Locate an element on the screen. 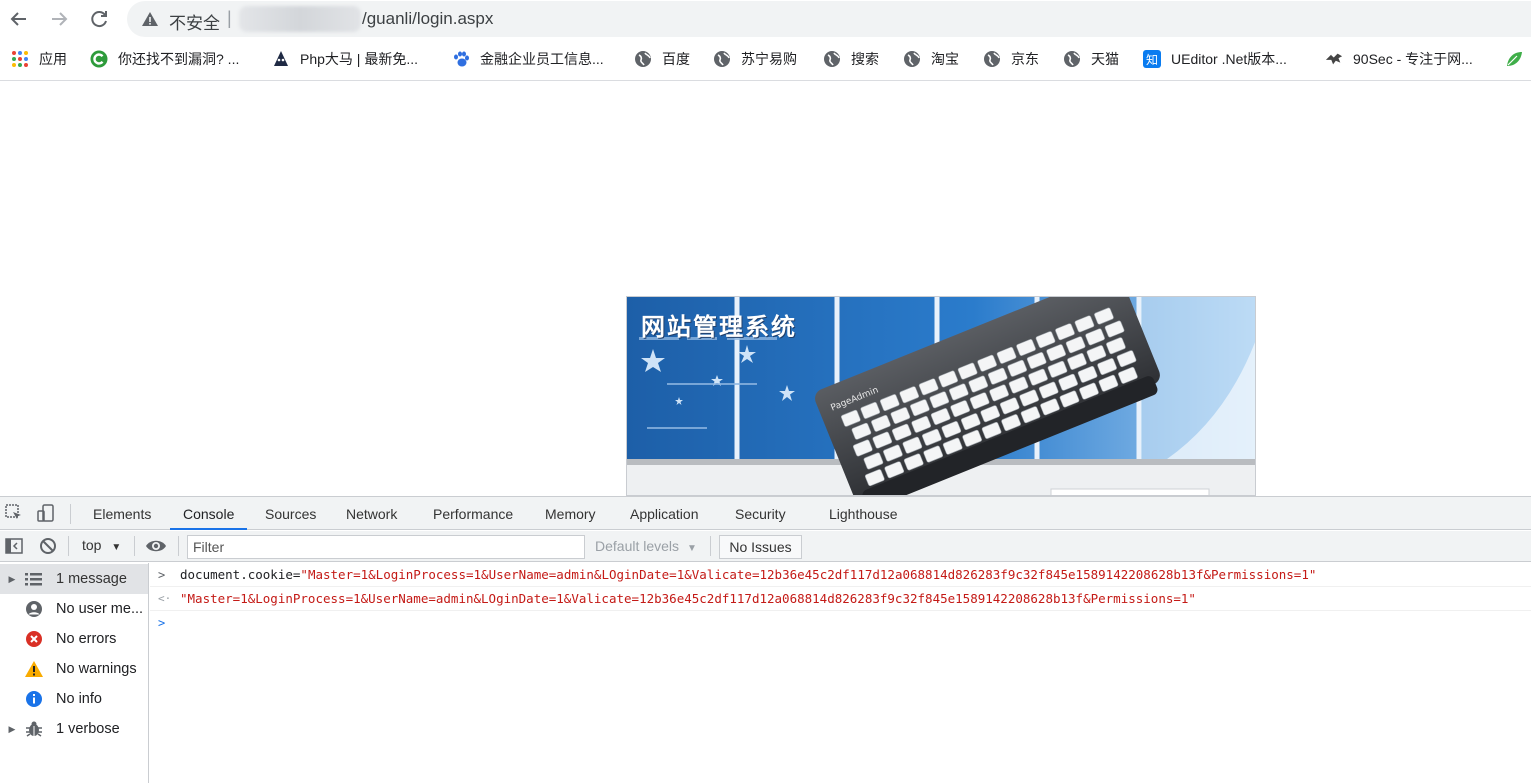 The image size is (1531, 783). clear-circle-slash-icon is located at coordinates (48, 546).